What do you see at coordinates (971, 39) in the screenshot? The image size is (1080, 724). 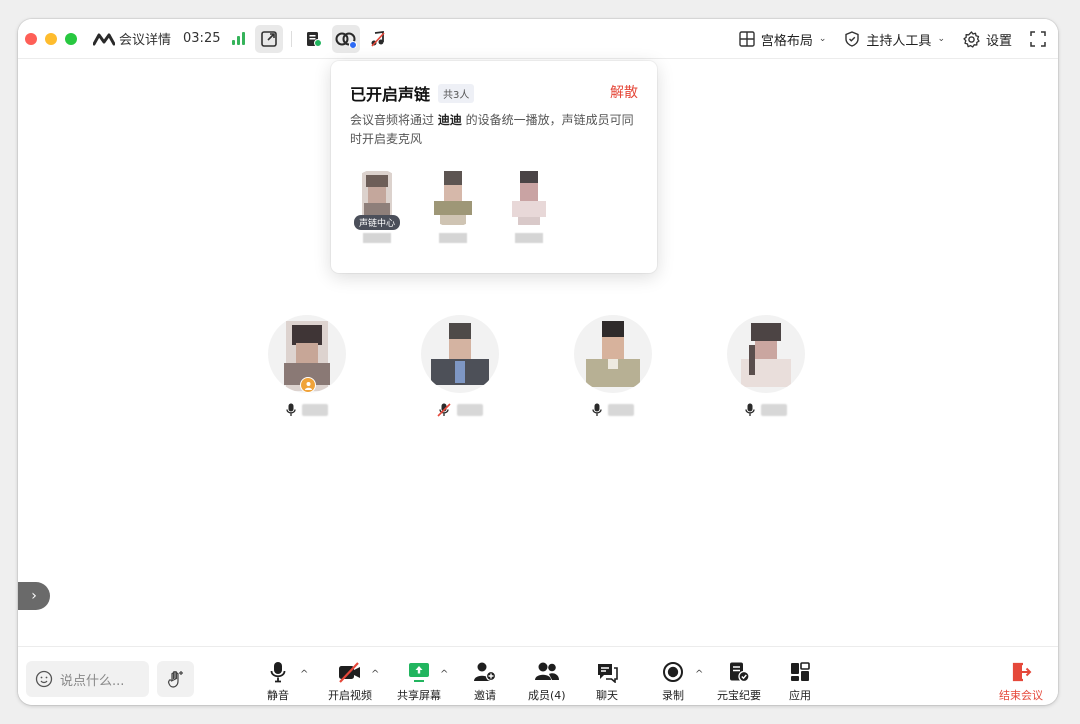 I see `gear-icon` at bounding box center [971, 39].